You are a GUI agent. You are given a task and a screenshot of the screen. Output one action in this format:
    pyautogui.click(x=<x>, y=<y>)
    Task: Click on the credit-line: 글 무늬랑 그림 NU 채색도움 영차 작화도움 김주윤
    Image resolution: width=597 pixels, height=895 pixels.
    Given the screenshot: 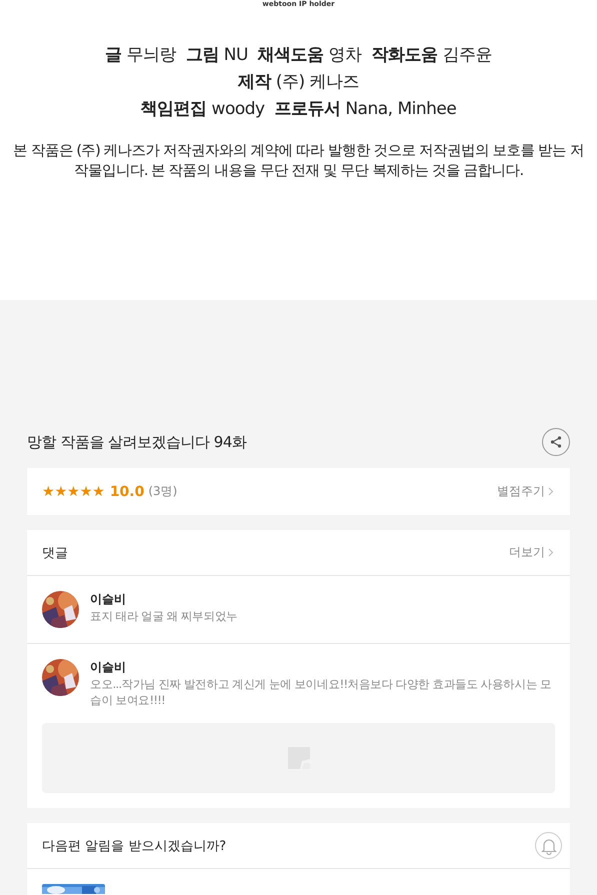 What is the action you would take?
    pyautogui.click(x=298, y=55)
    